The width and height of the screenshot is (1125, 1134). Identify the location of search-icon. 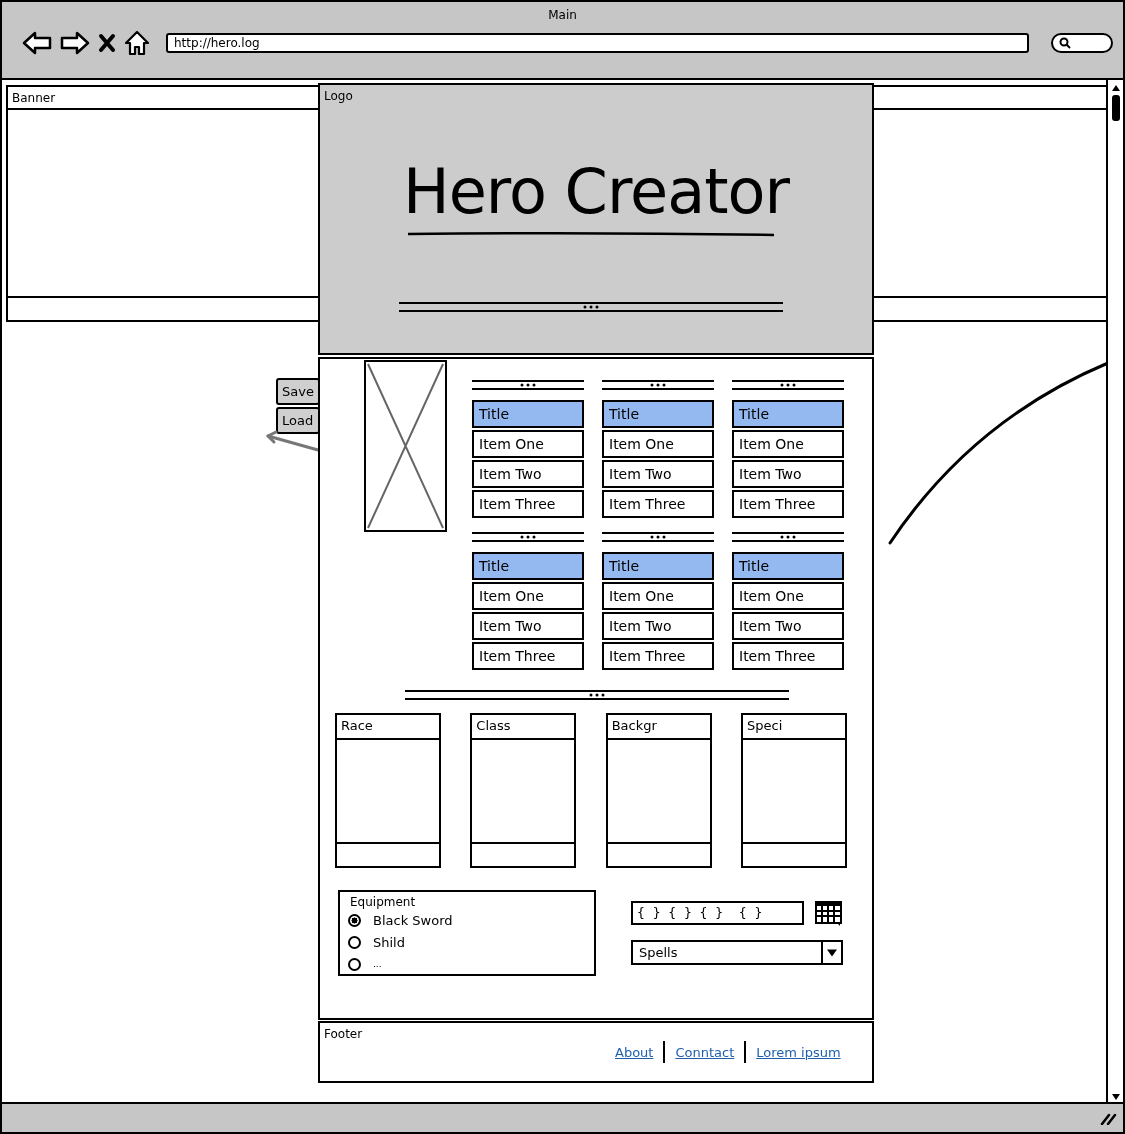
(1065, 43).